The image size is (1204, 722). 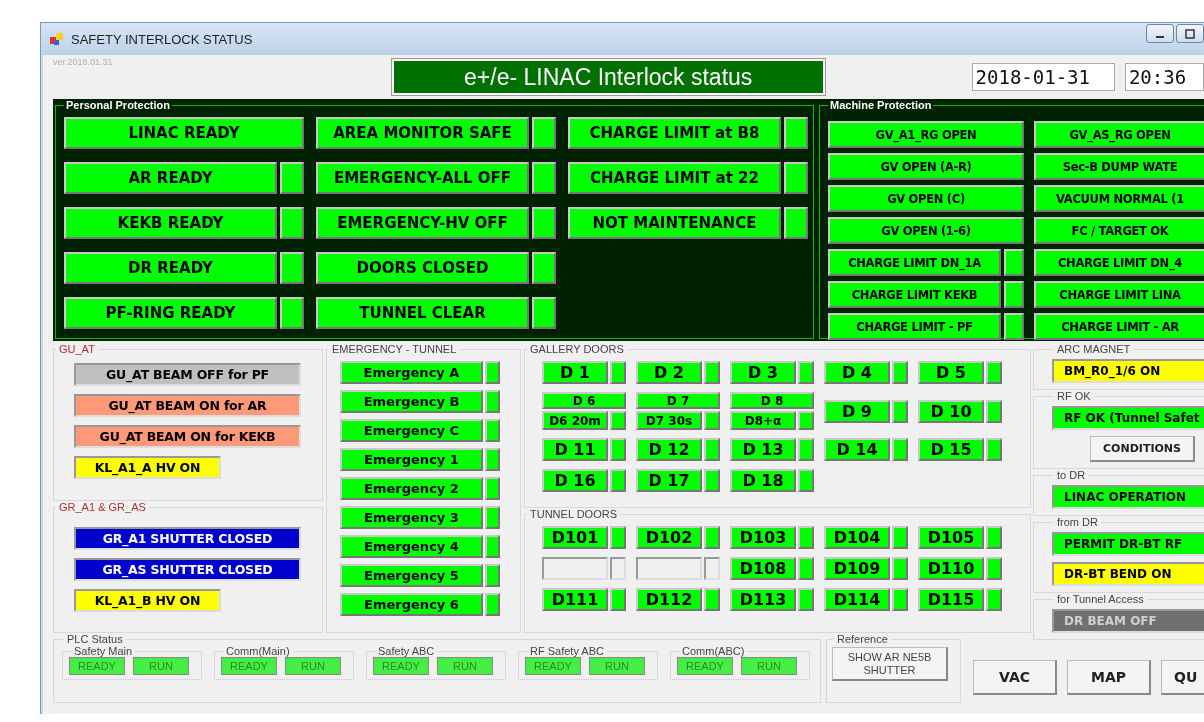 I want to click on door-indicator: D108, so click(x=763, y=568).